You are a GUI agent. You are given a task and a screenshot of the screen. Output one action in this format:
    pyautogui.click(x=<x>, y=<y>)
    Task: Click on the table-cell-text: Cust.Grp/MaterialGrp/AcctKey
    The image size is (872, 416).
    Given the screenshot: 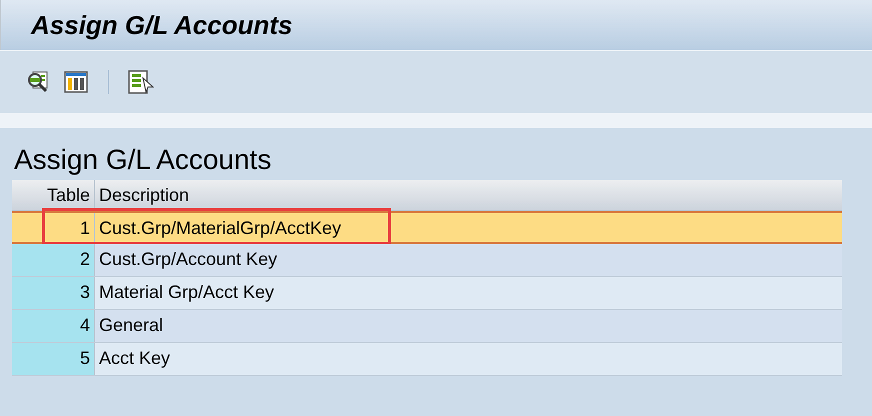 What is the action you would take?
    pyautogui.click(x=220, y=228)
    